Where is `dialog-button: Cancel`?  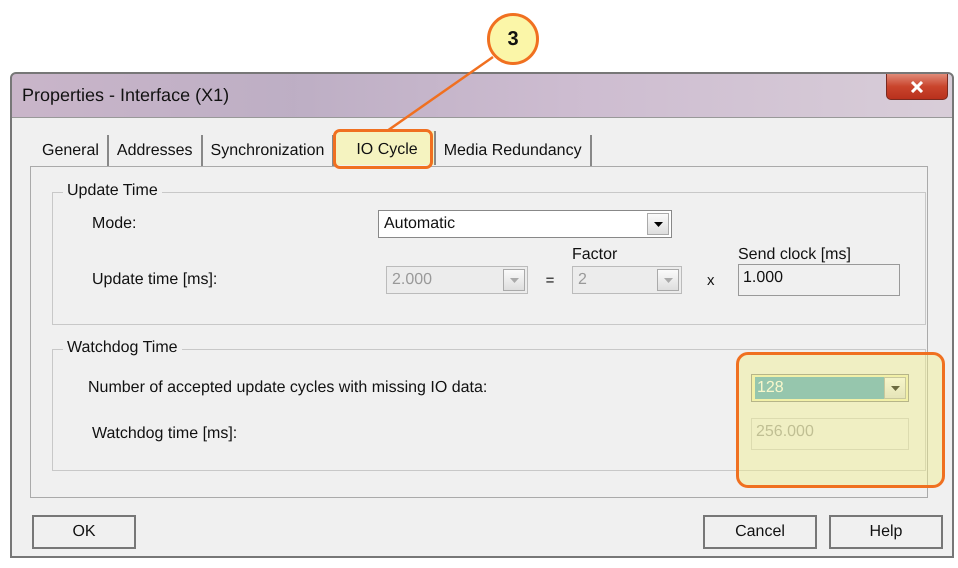 dialog-button: Cancel is located at coordinates (760, 532).